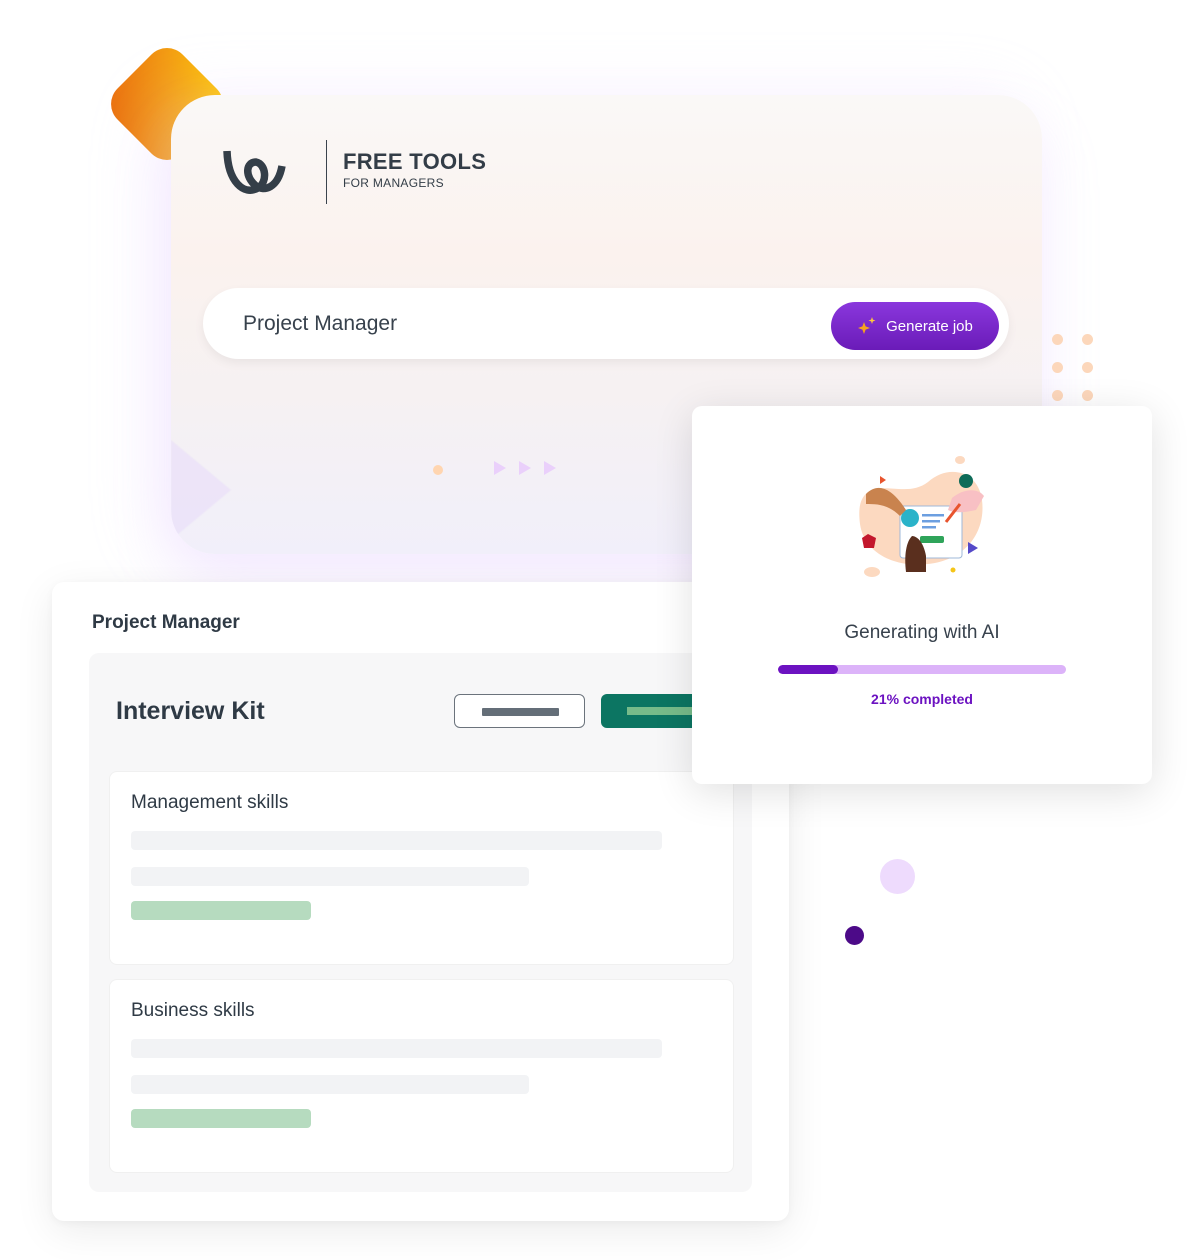 The height and width of the screenshot is (1260, 1202). Describe the element at coordinates (929, 326) in the screenshot. I see `generate-job-label: Generate job` at that location.